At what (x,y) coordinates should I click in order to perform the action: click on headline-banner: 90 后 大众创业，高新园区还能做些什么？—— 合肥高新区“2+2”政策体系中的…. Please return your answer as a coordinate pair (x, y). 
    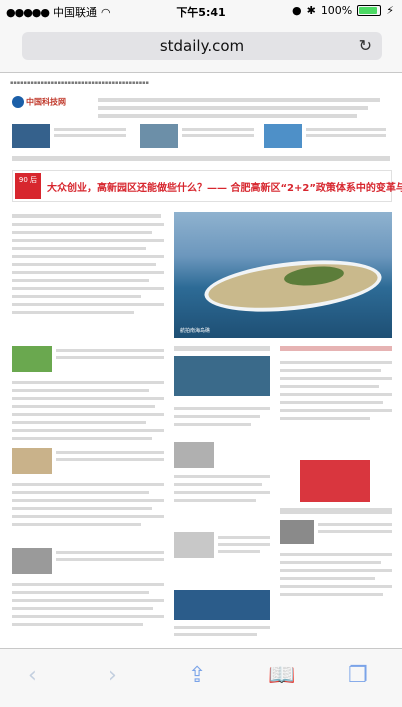
    Looking at the image, I should click on (207, 186).